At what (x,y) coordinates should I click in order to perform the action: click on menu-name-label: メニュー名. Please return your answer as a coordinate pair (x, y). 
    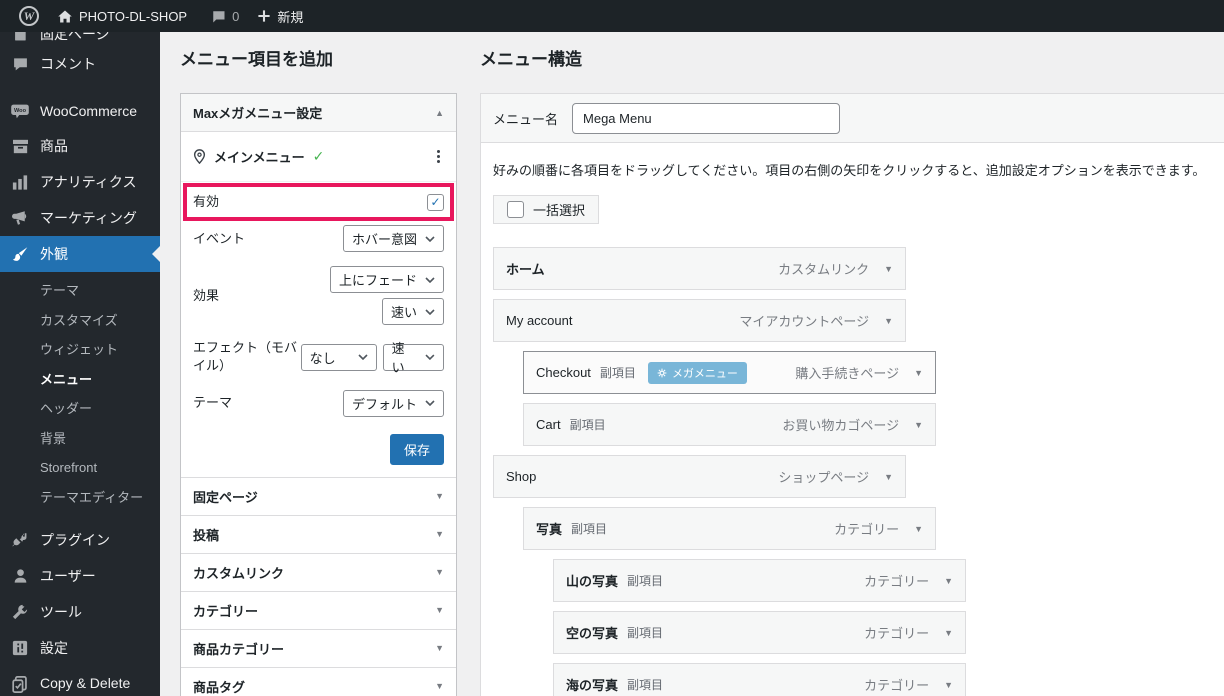
    Looking at the image, I should click on (526, 119).